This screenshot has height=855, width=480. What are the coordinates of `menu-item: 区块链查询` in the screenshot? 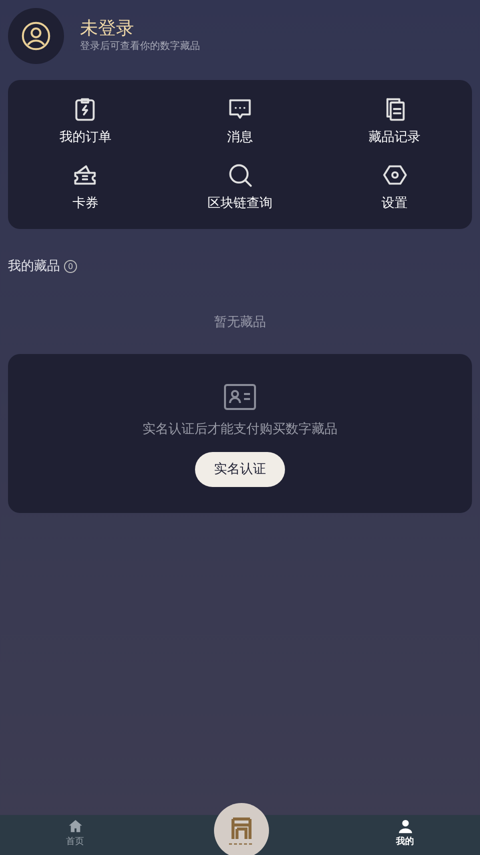 It's located at (240, 187).